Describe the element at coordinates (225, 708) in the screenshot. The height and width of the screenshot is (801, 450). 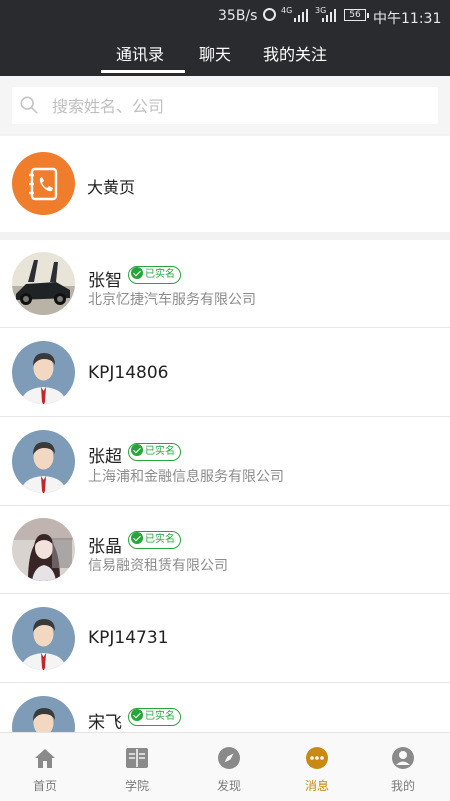
I see `contact-row: 宋飞 已实名` at that location.